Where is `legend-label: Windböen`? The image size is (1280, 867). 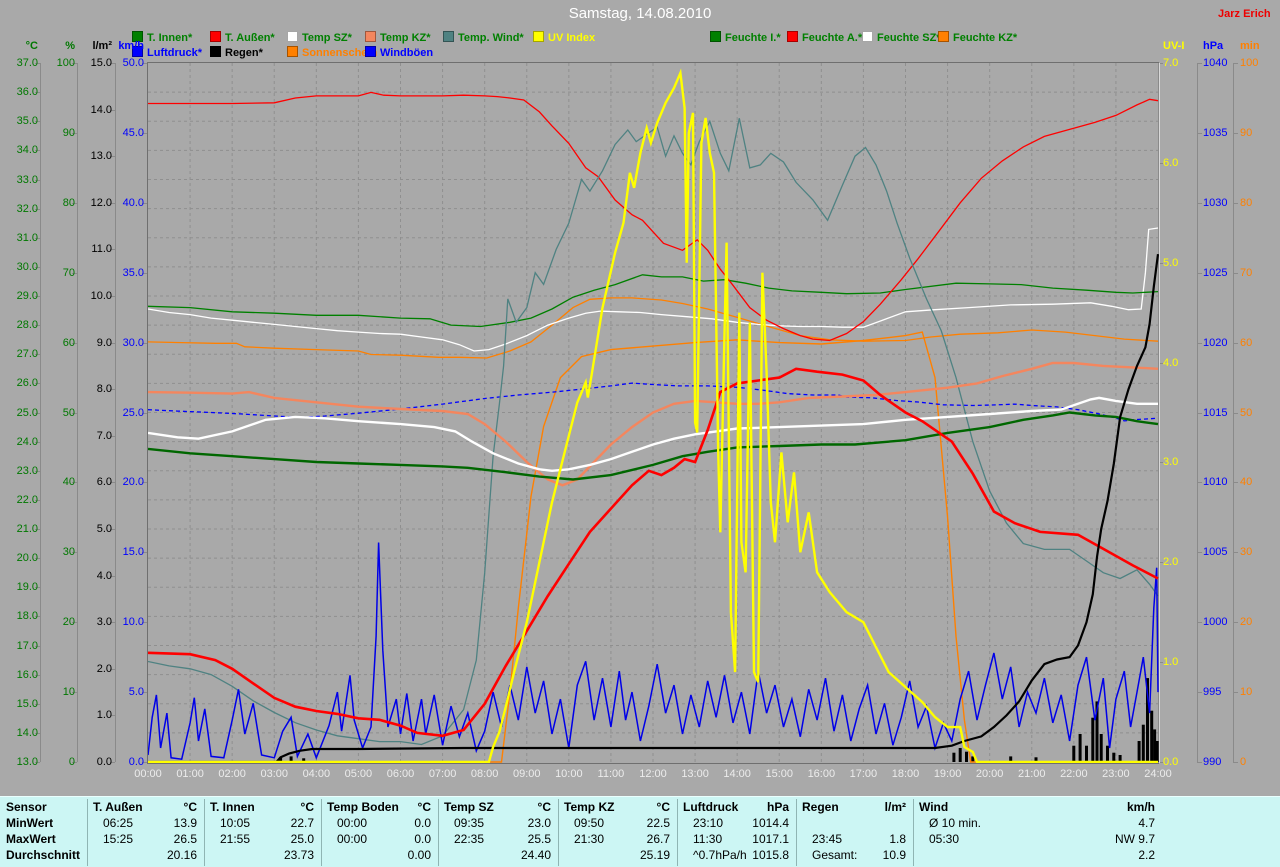 legend-label: Windböen is located at coordinates (407, 53).